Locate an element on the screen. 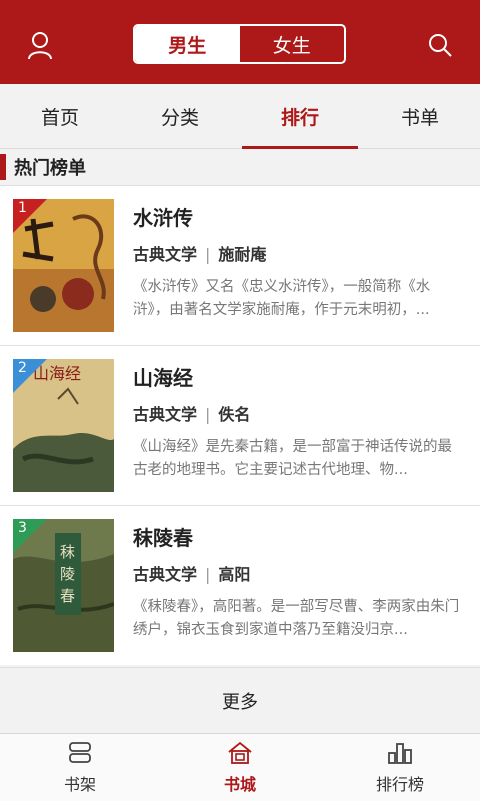  book-title: 水浒传 is located at coordinates (163, 216).